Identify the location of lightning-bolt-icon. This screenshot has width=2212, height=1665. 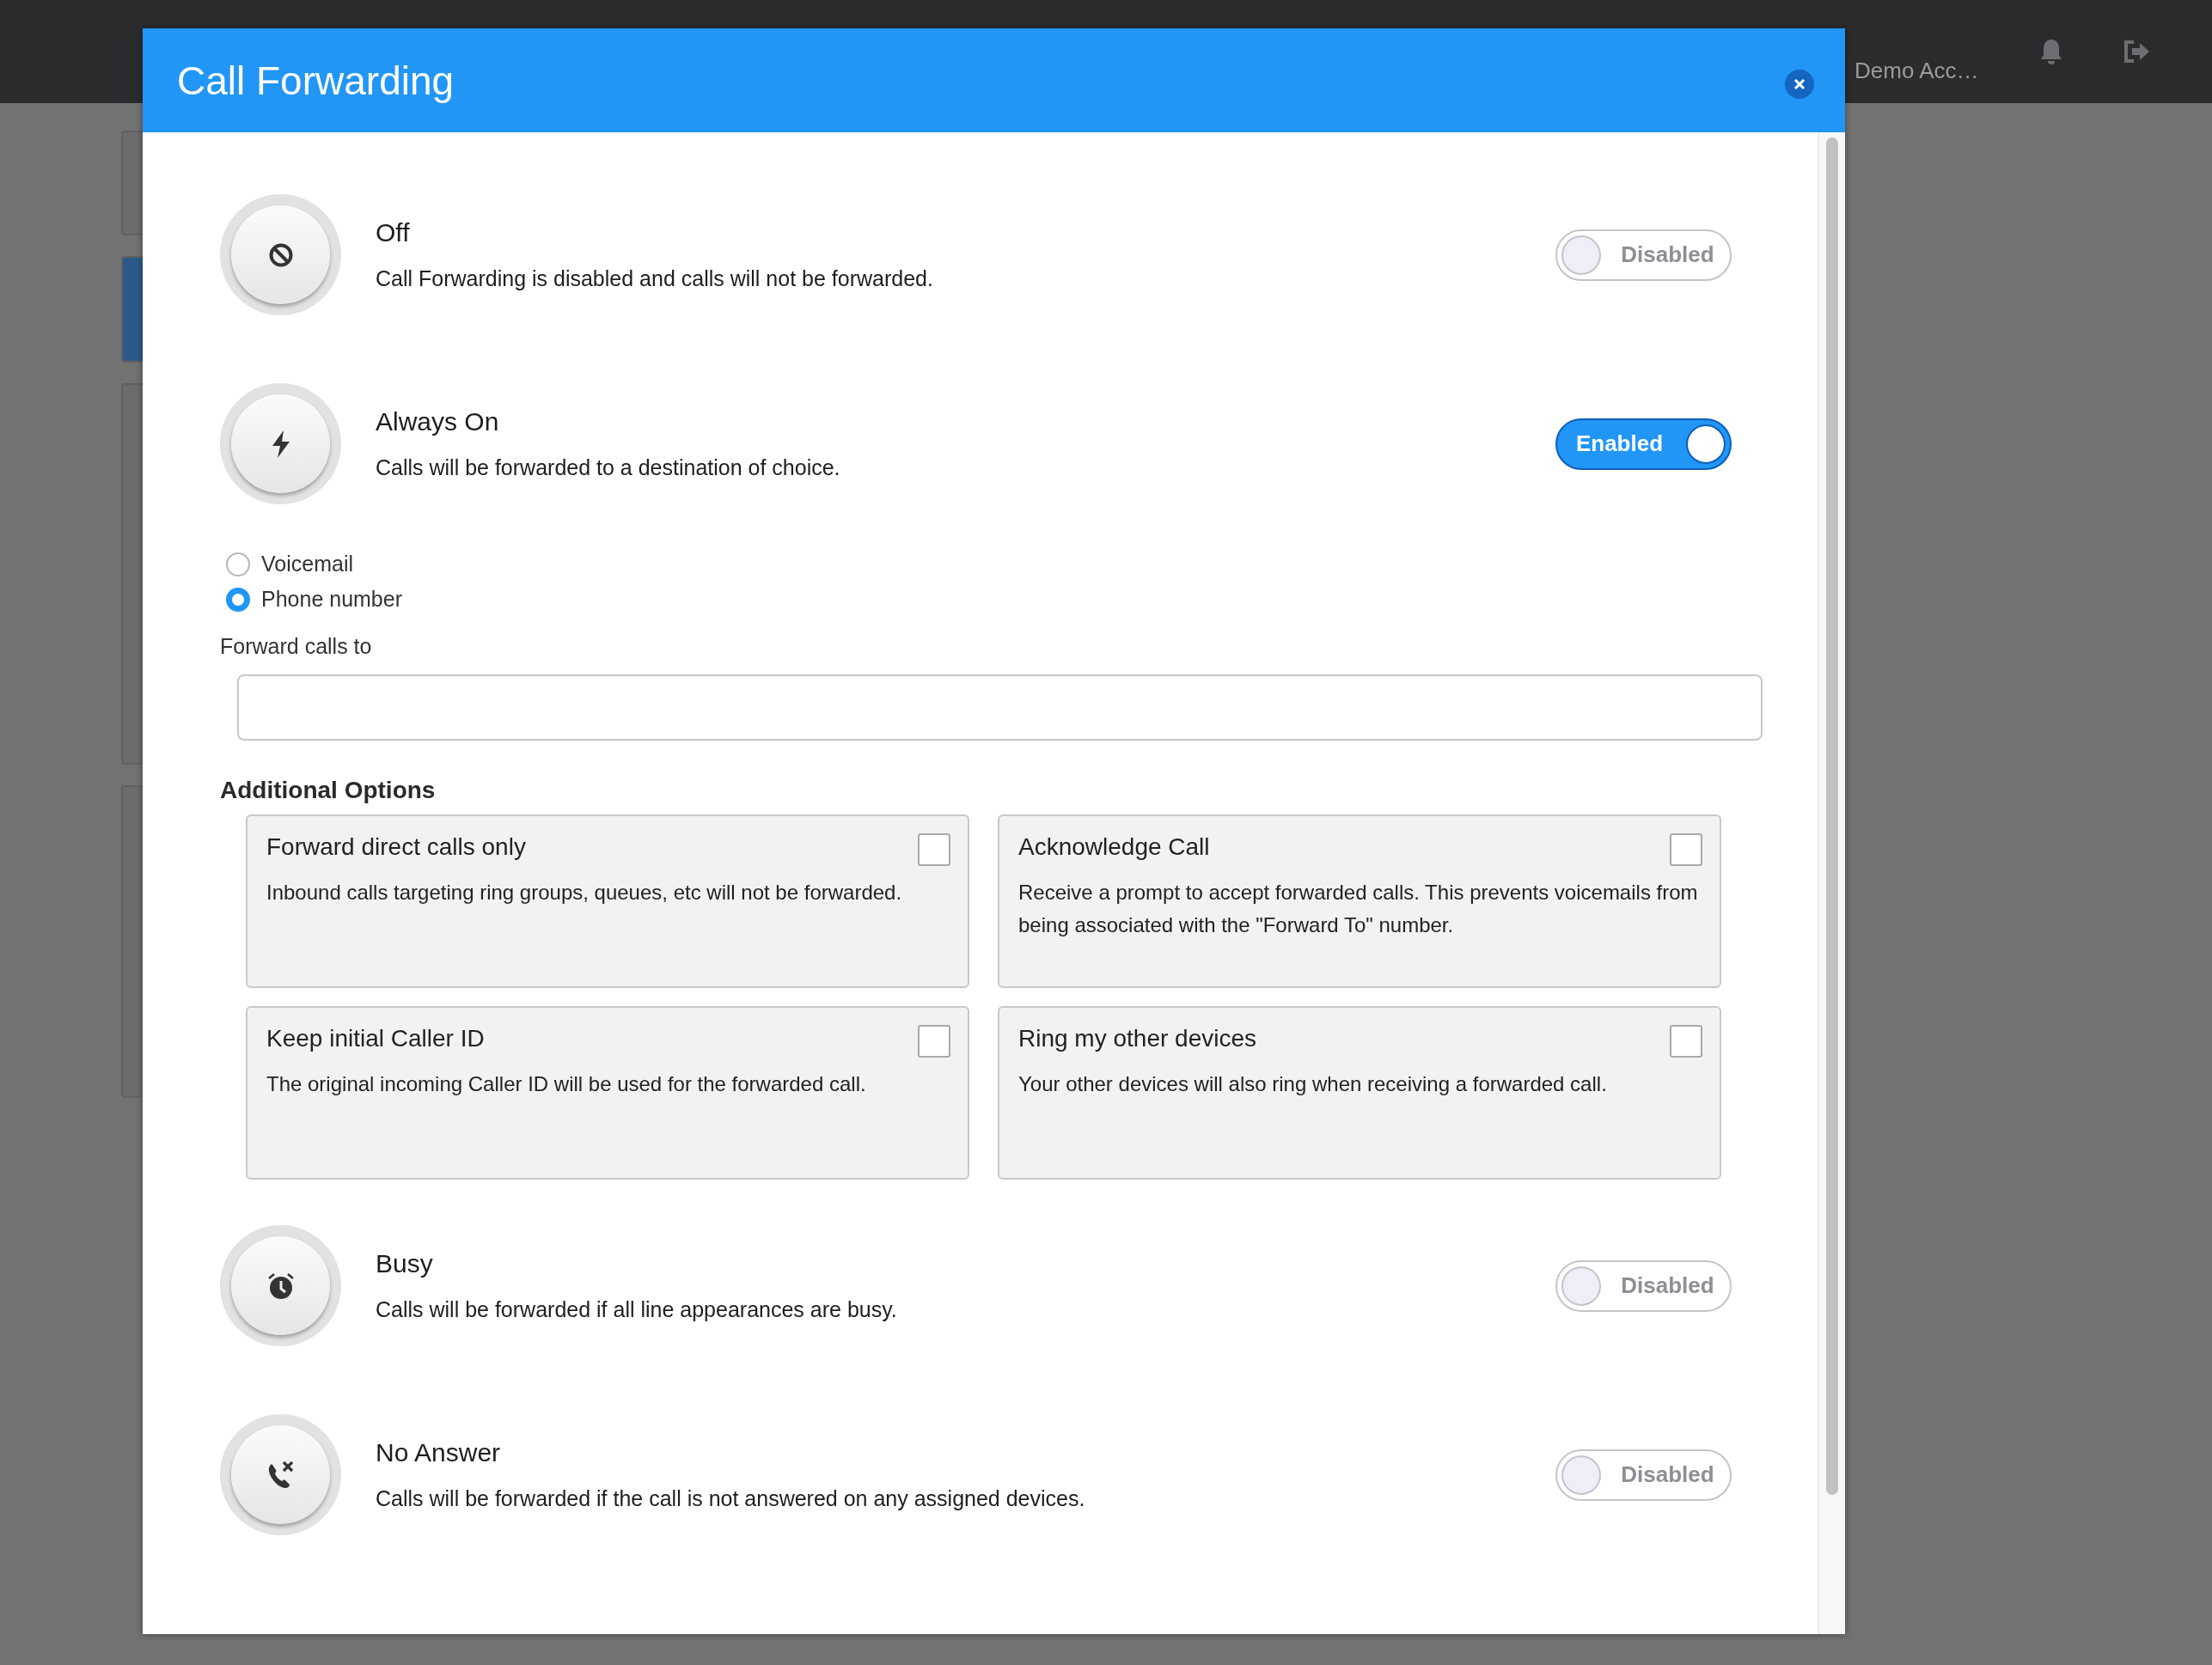
(280, 444).